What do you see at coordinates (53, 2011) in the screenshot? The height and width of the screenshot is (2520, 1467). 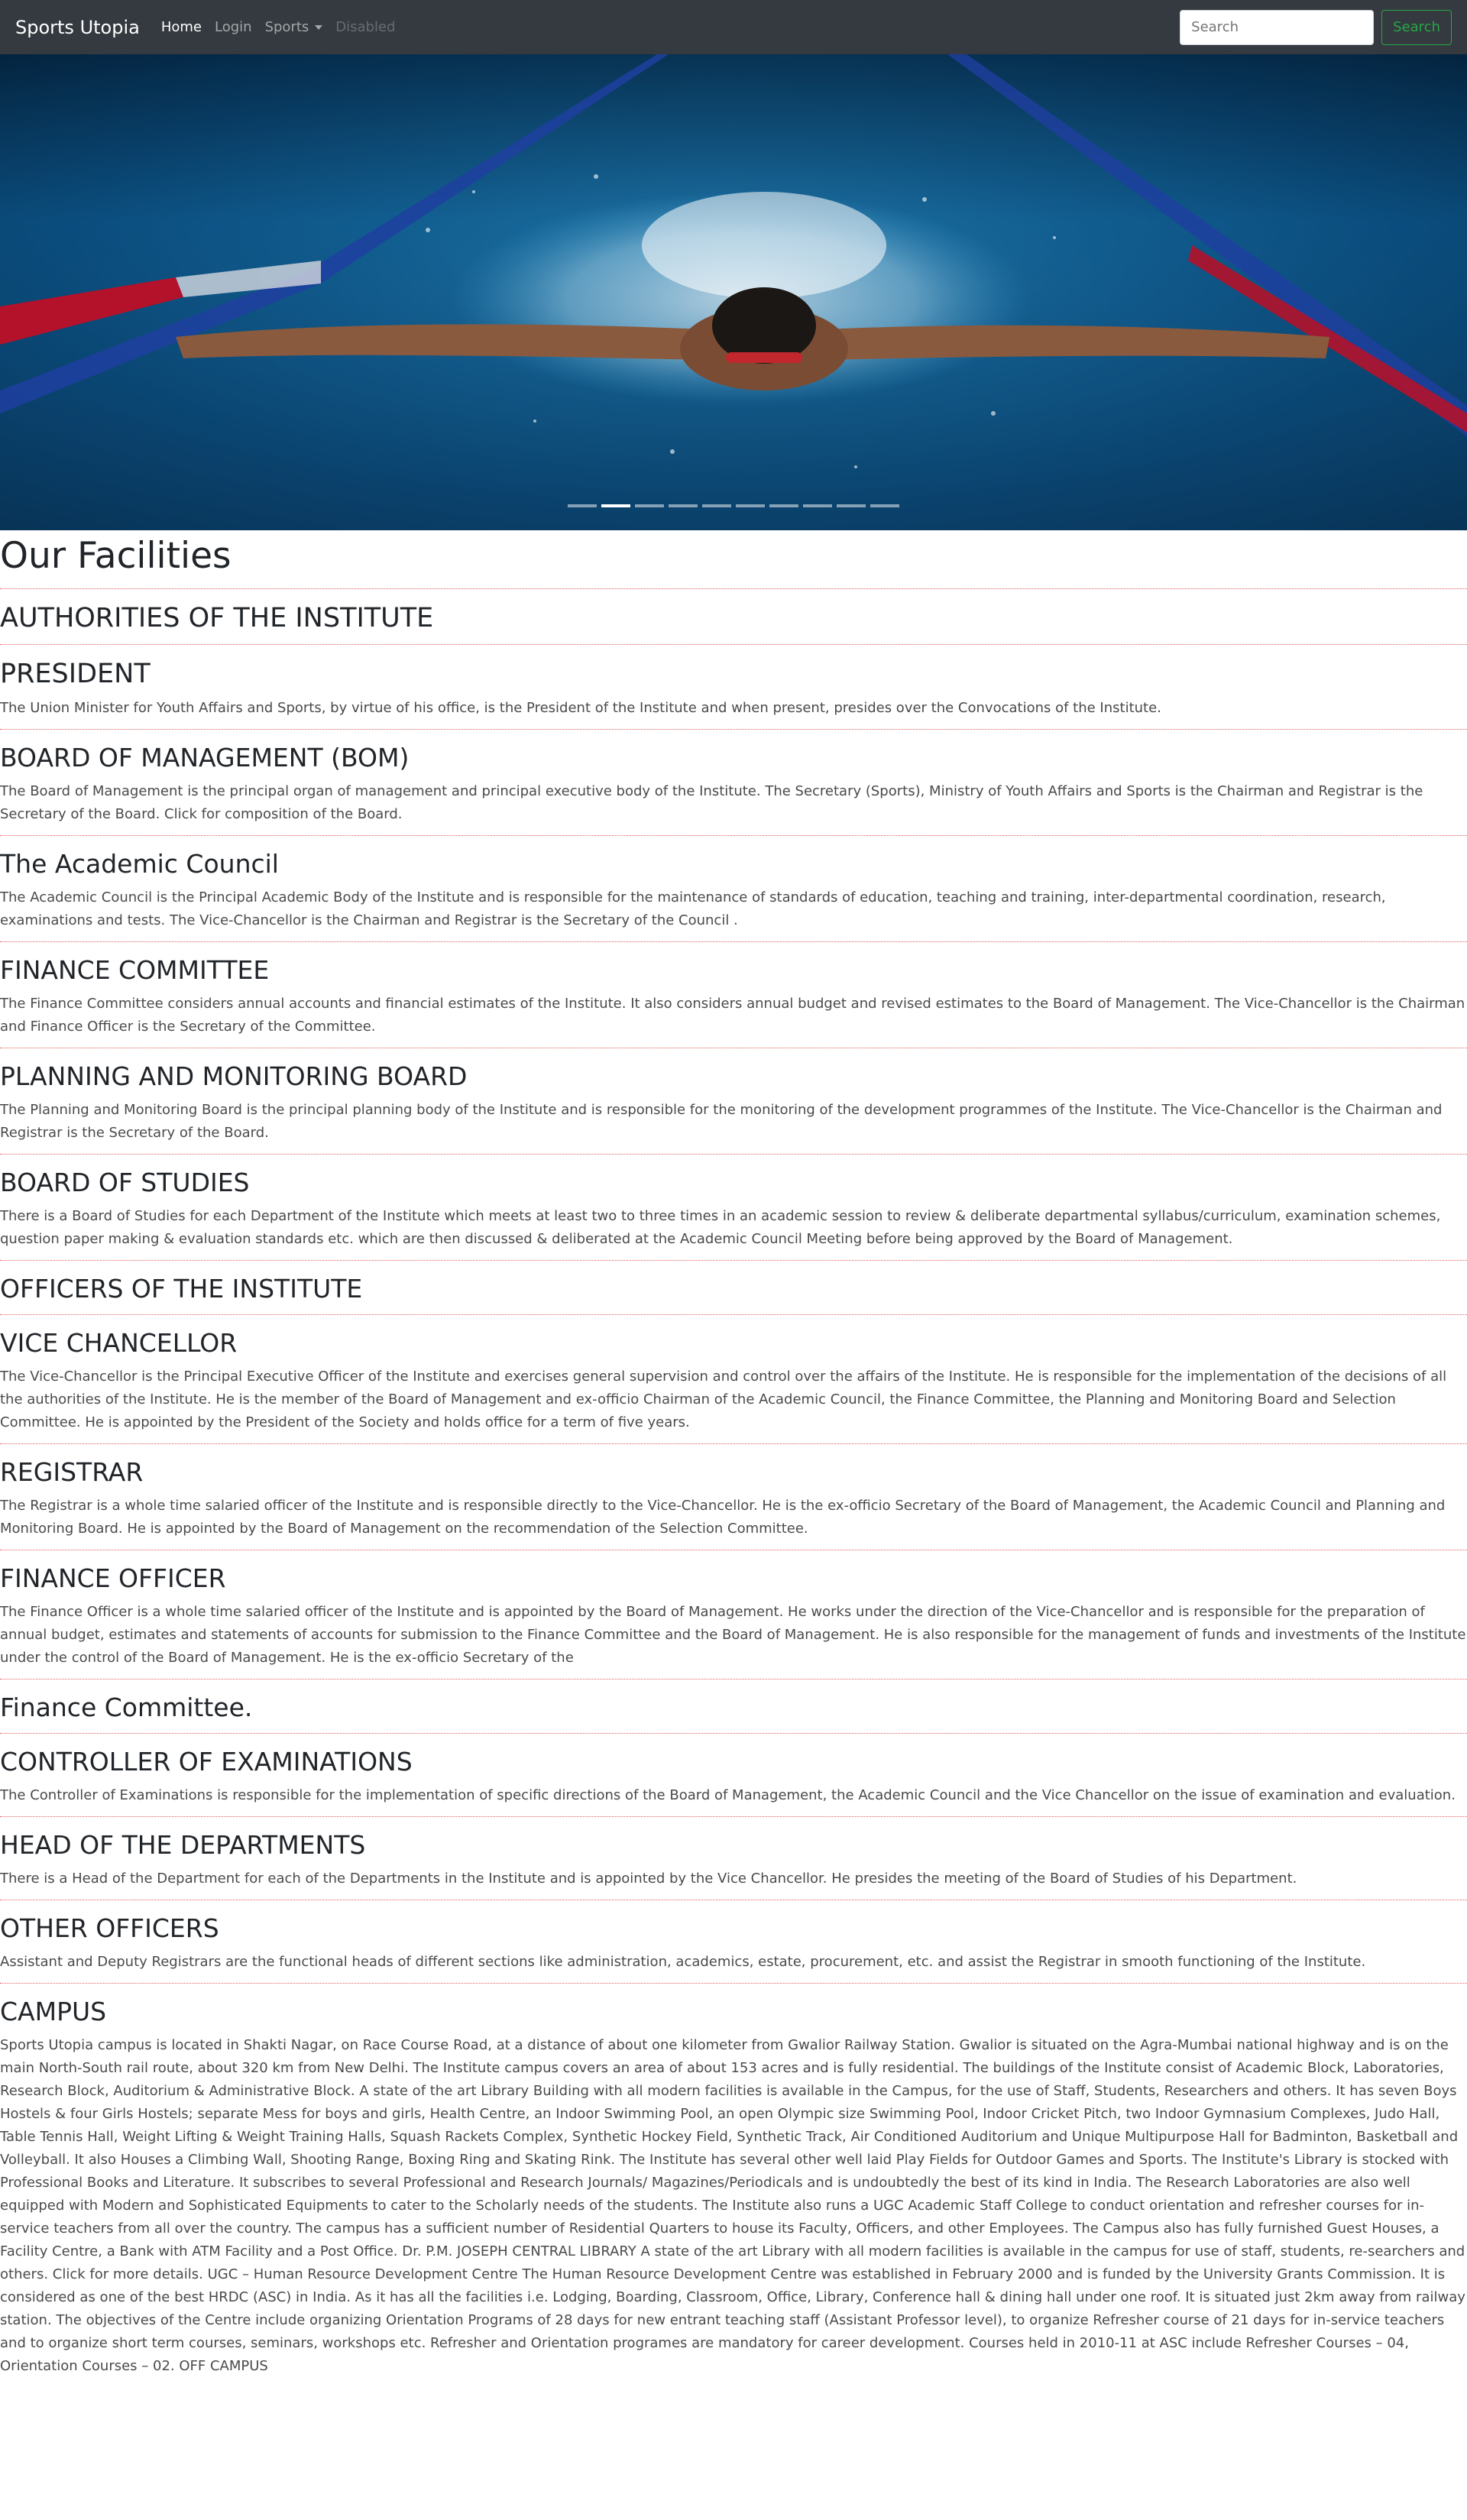 I see `section-heading: CAMPUS` at bounding box center [53, 2011].